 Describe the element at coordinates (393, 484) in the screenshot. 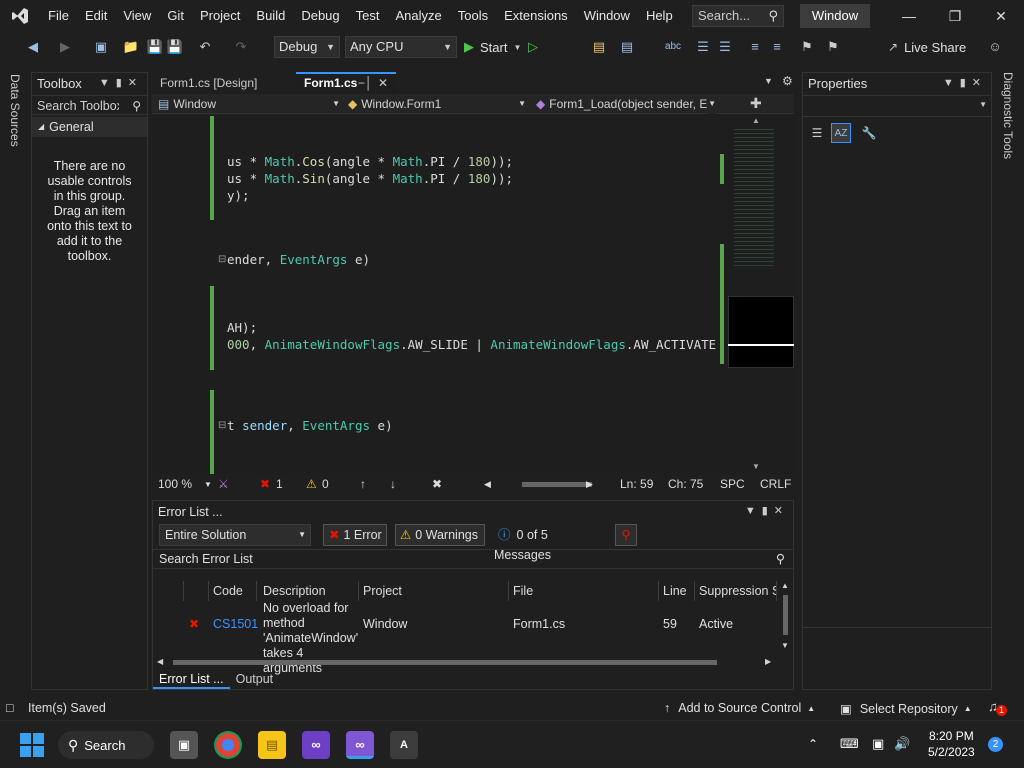

I see `next-issue-icon: ↓` at that location.